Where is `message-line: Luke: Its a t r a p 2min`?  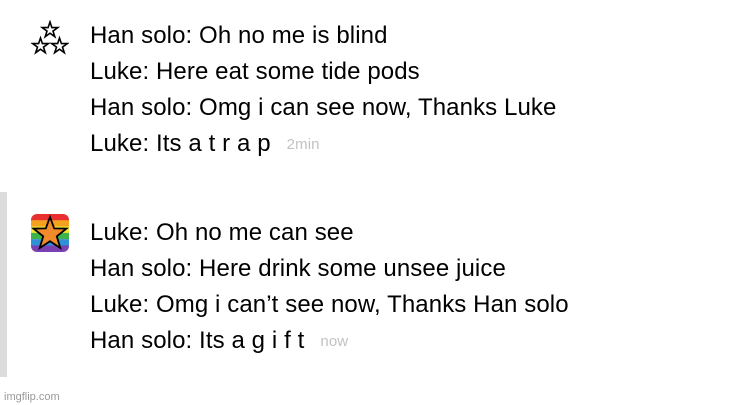
message-line: Luke: Its a t r a p 2min is located at coordinates (323, 144).